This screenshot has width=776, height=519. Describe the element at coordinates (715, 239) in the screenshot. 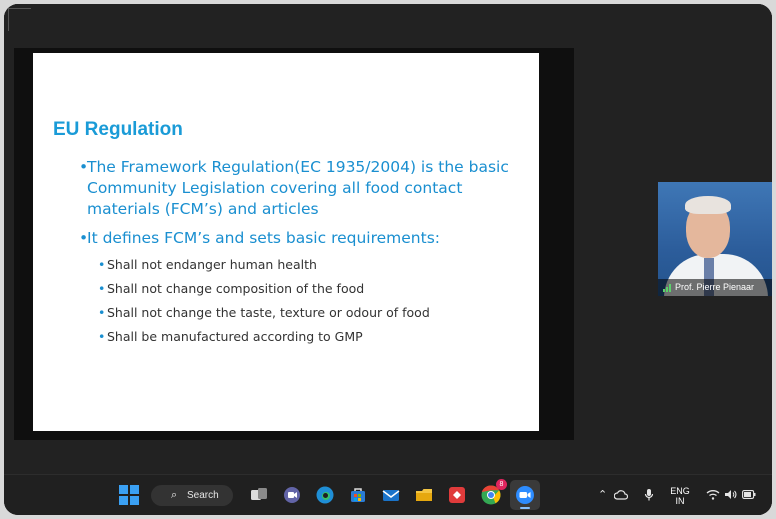

I see `participant-video-tile: Prof. Pierre Pienaar` at that location.